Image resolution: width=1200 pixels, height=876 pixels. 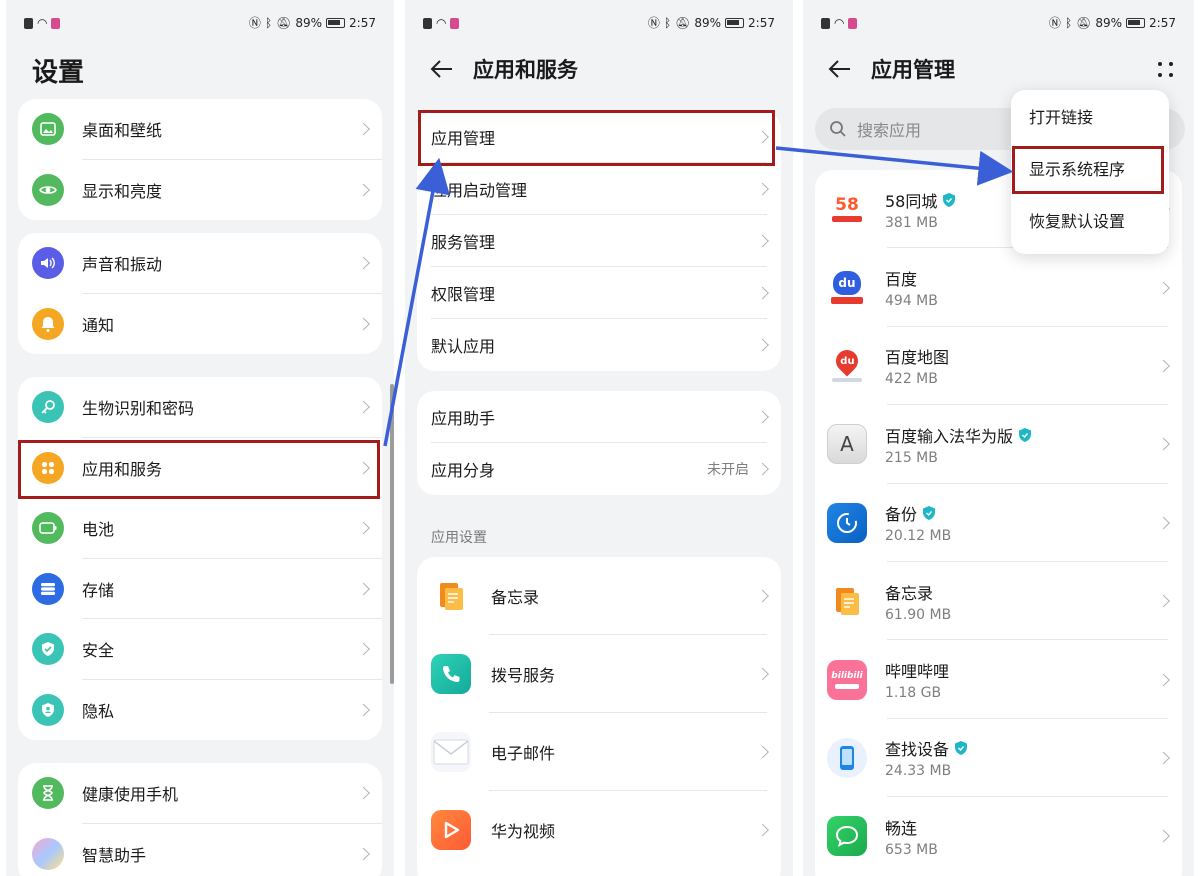 What do you see at coordinates (1000, 69) in the screenshot?
I see `page-header: 应用管理` at bounding box center [1000, 69].